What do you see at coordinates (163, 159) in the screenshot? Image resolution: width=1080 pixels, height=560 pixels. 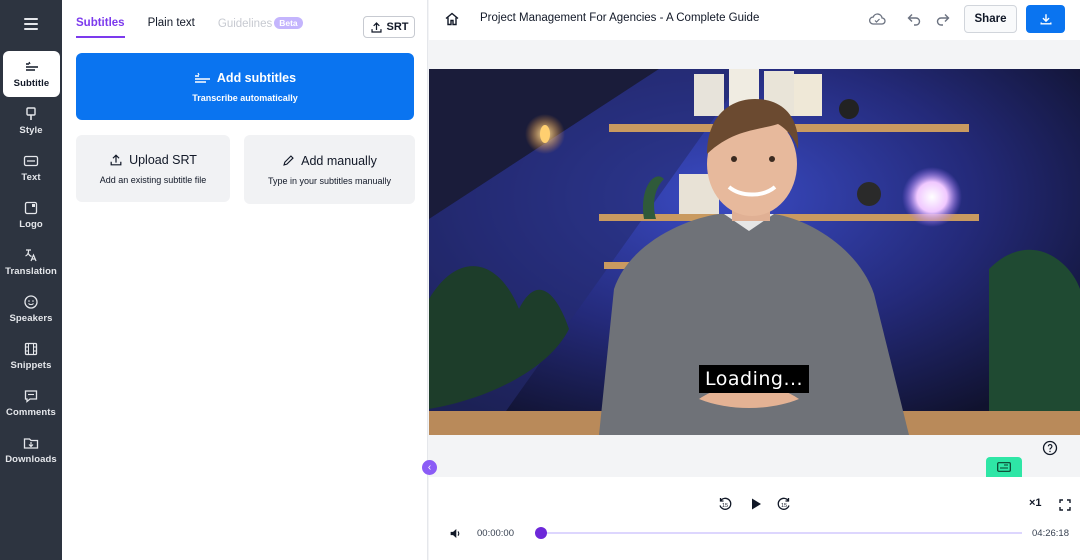 I see `upload-srt-title: Upload SRT` at bounding box center [163, 159].